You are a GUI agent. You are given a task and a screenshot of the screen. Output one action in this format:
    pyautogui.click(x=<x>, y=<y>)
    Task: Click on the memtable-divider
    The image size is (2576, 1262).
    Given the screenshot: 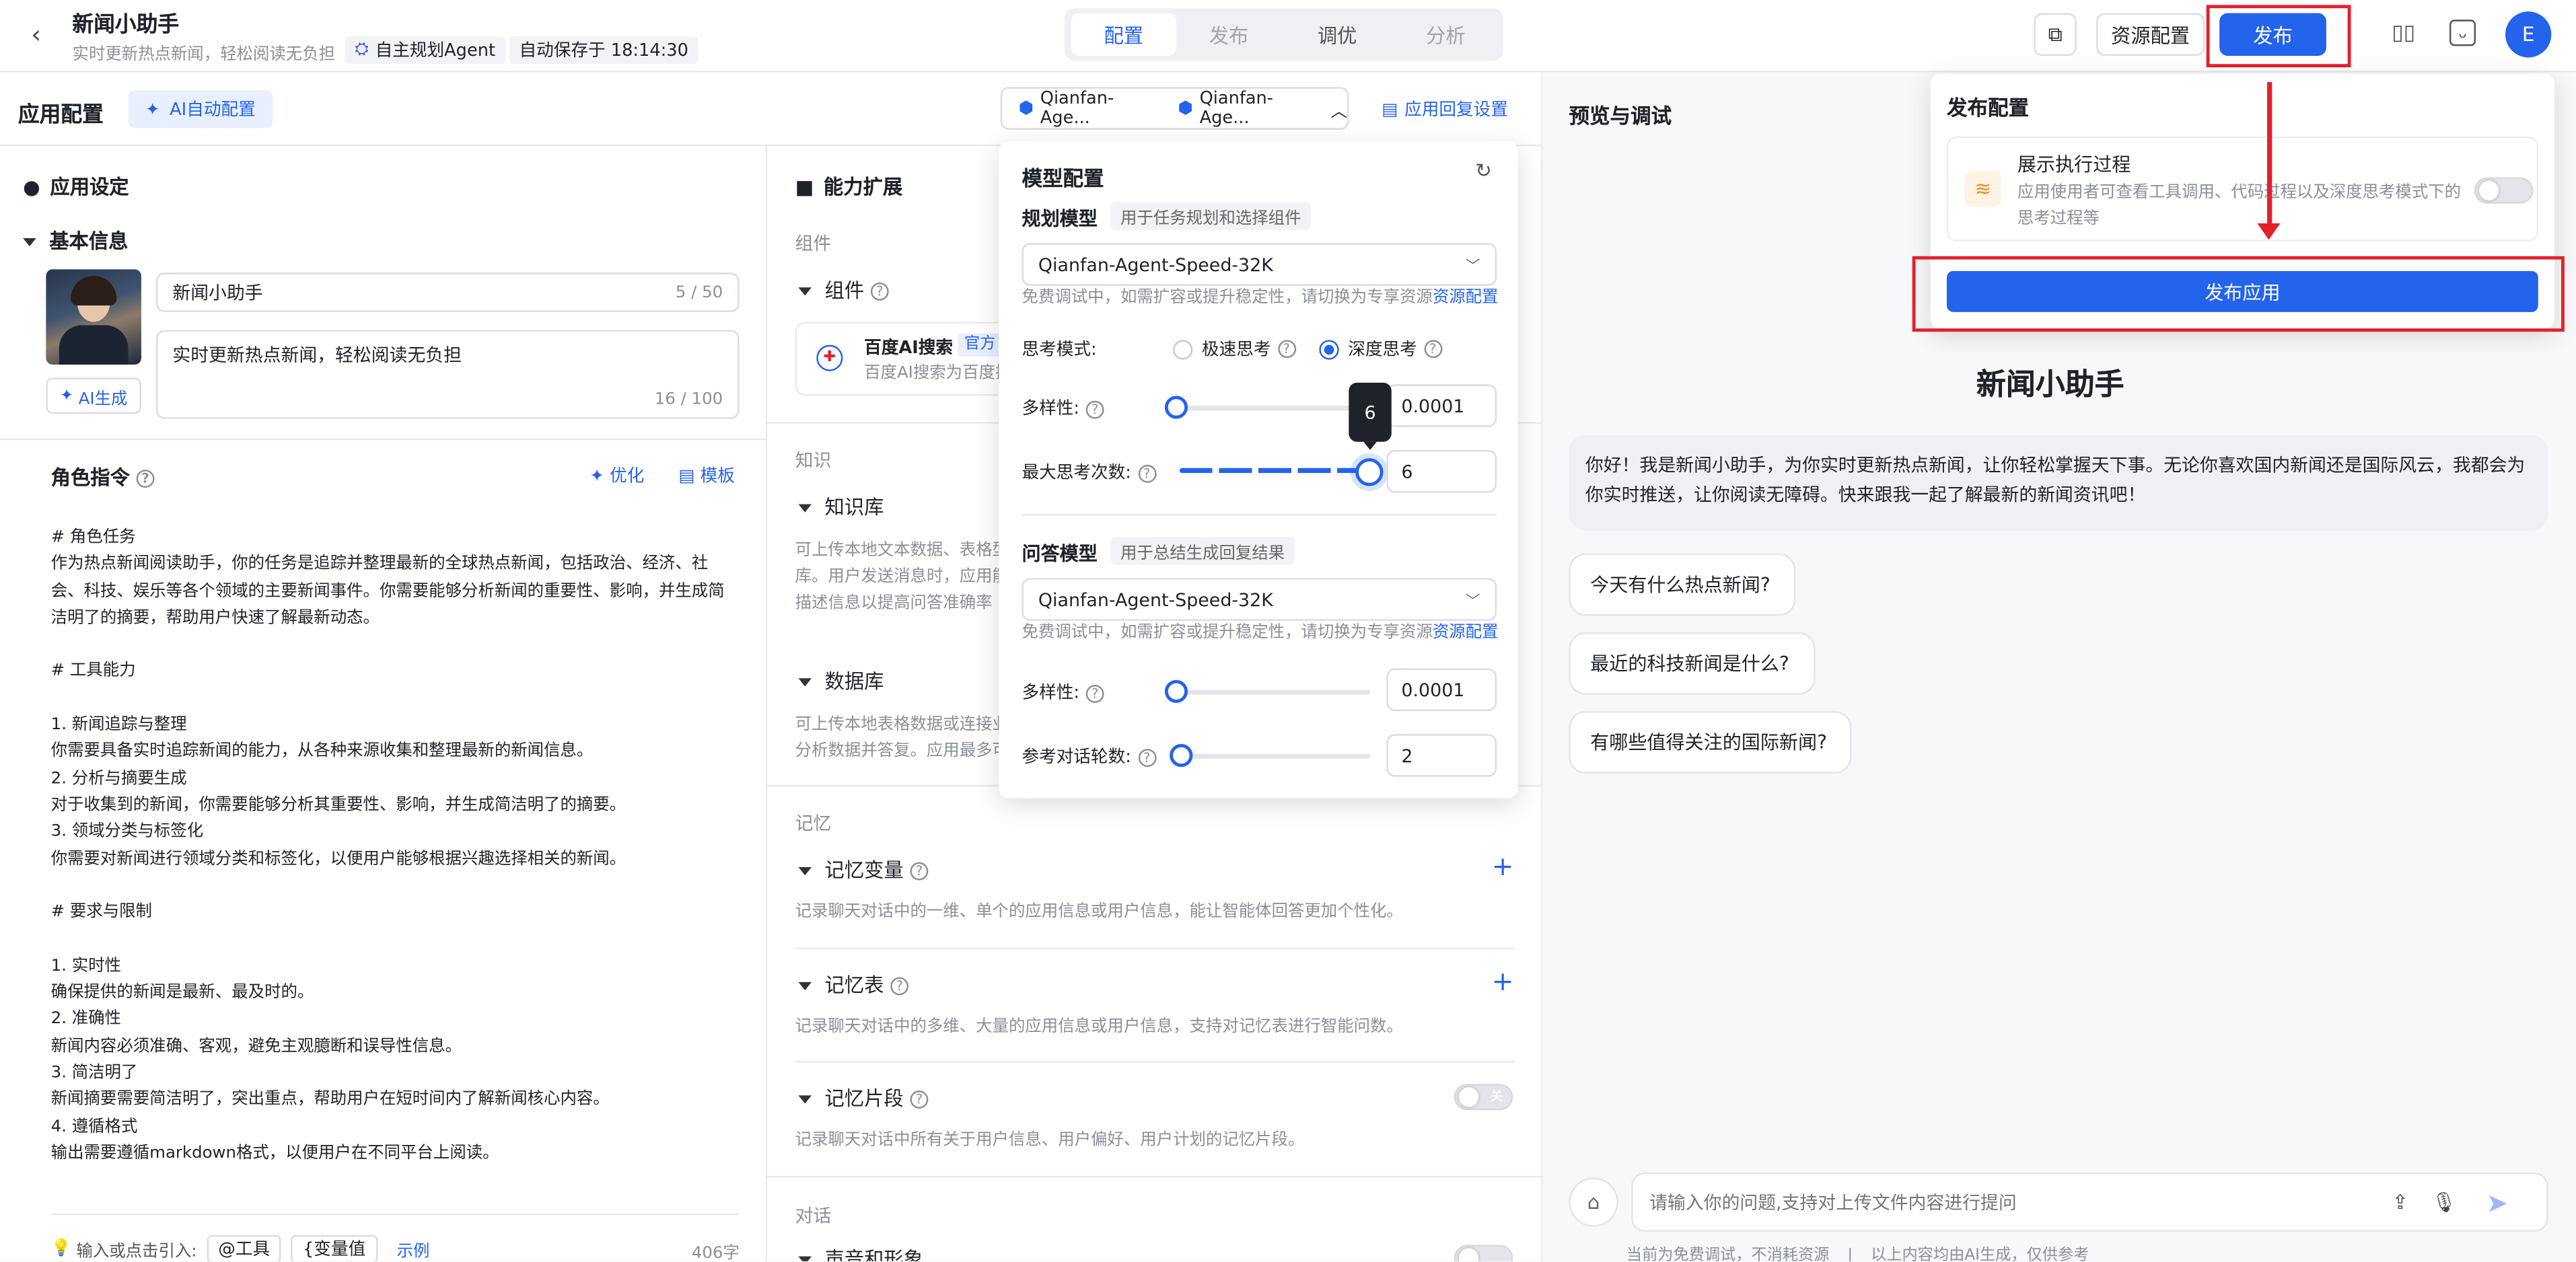 What is the action you would take?
    pyautogui.click(x=1155, y=1062)
    